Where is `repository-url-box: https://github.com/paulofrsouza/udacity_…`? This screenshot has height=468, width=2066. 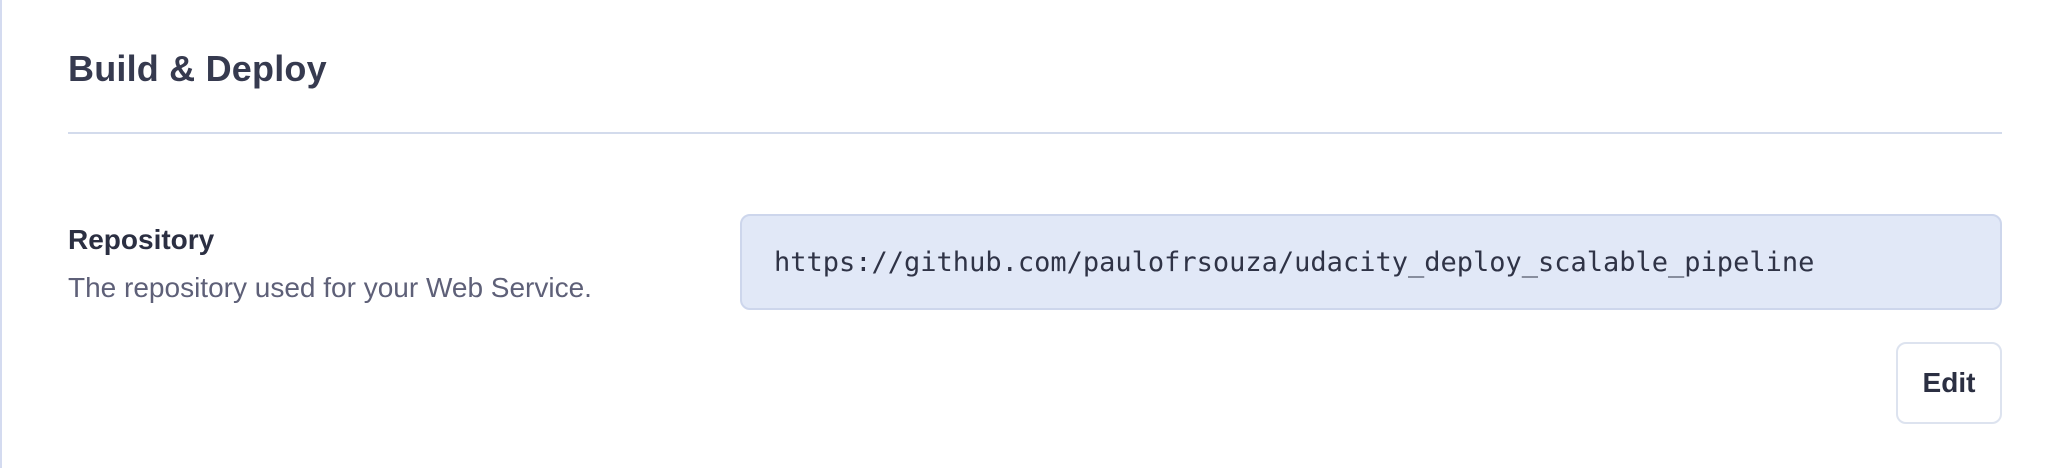
repository-url-box: https://github.com/paulofrsouza/udacity_… is located at coordinates (1371, 262).